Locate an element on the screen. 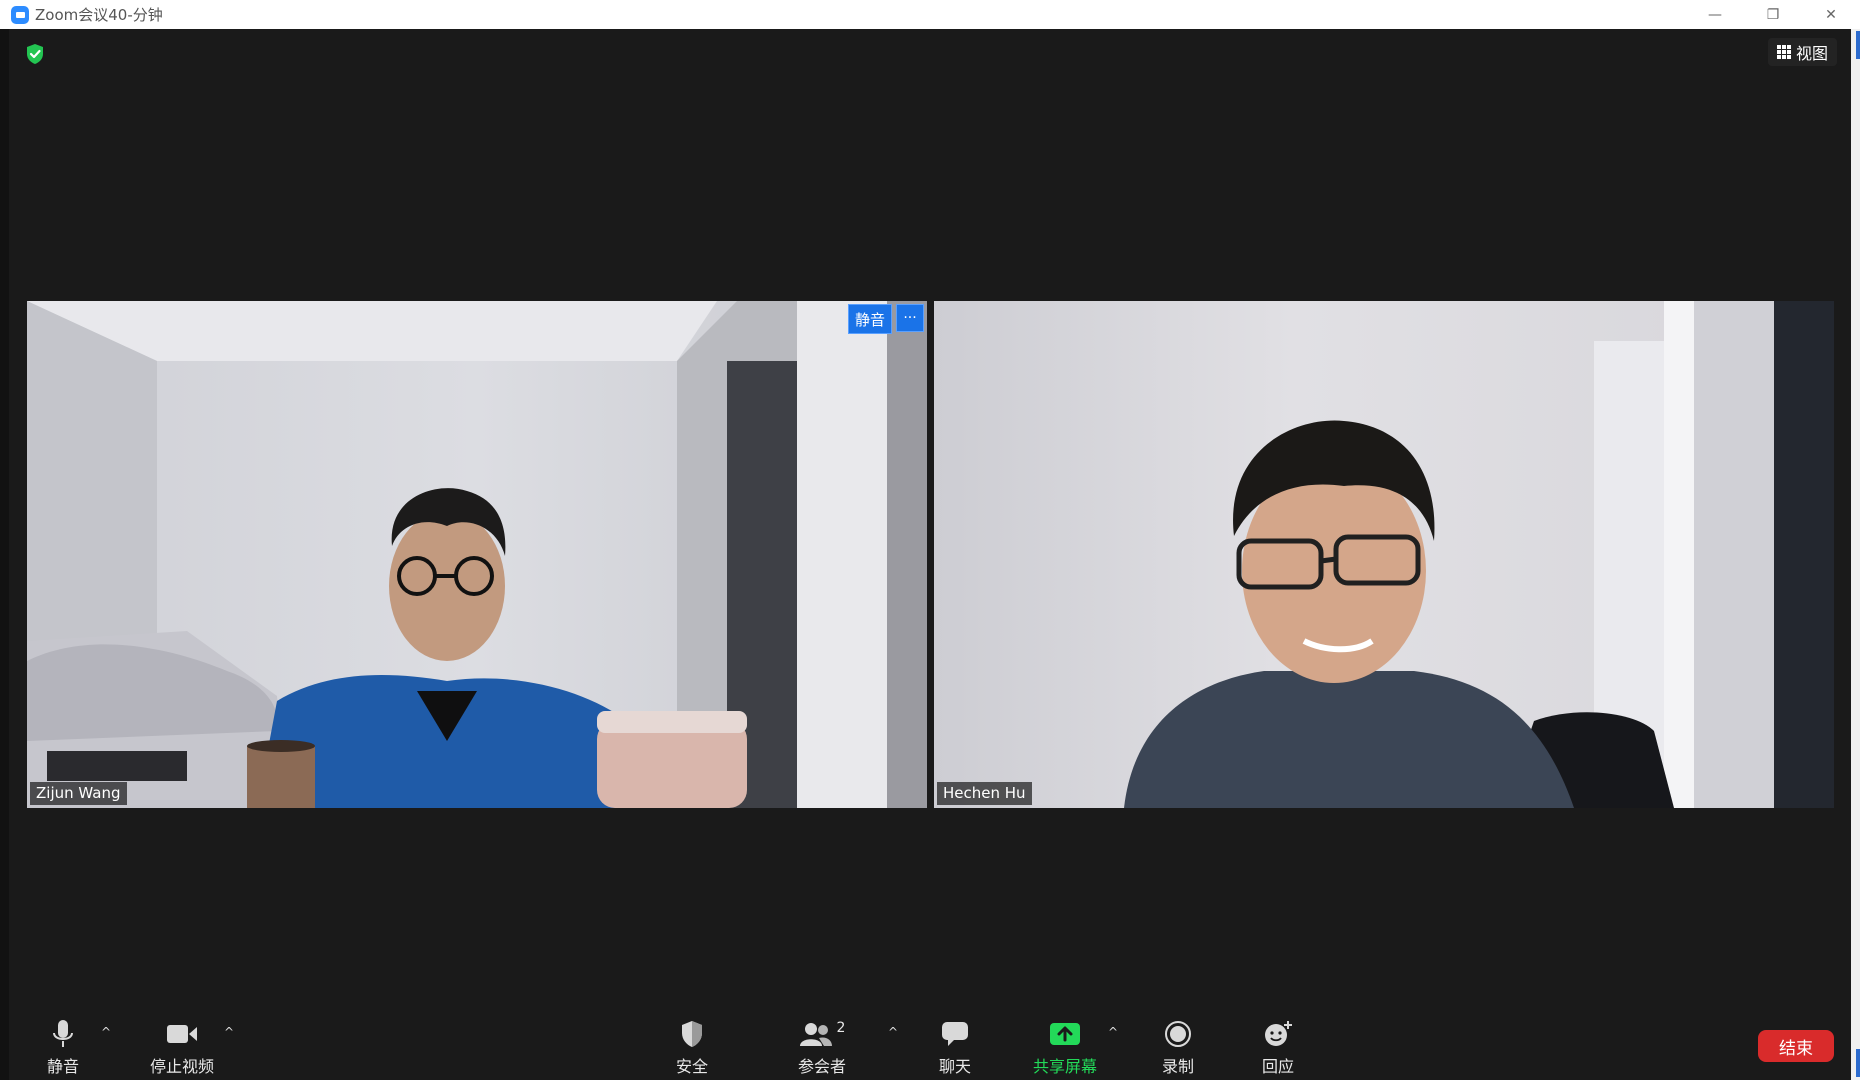 This screenshot has width=1860, height=1080. security-button: 安全 is located at coordinates (692, 1048).